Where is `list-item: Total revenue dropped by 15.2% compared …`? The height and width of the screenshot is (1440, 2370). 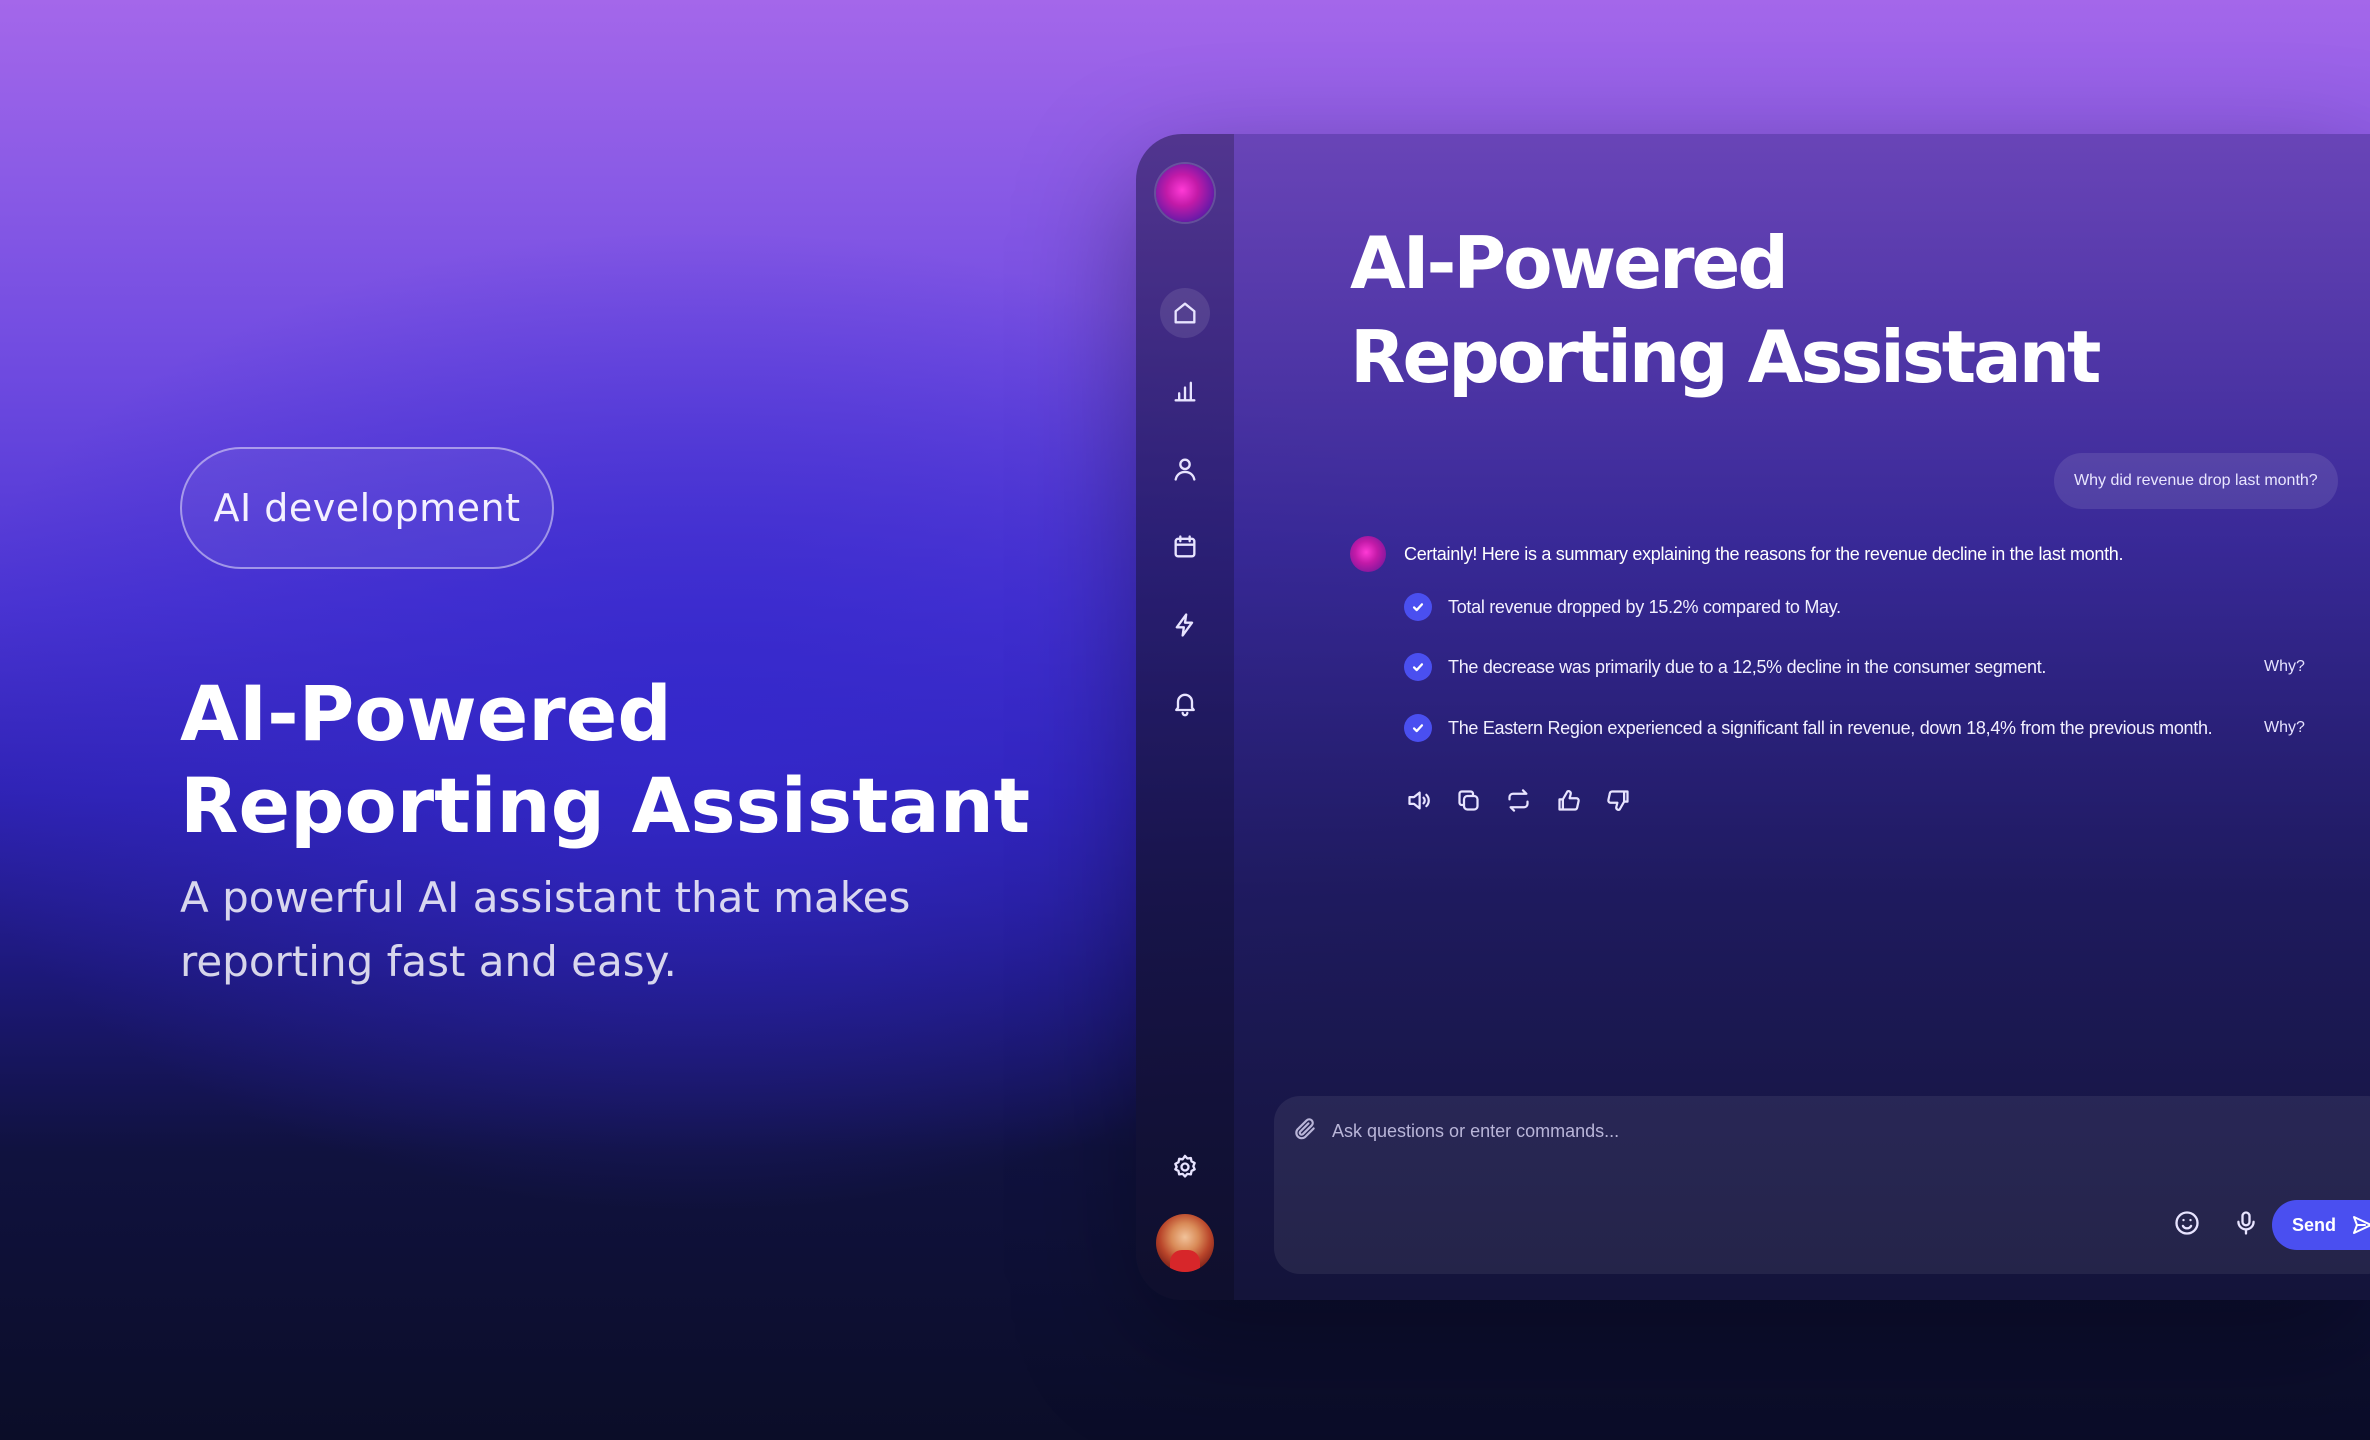 list-item: Total revenue dropped by 15.2% compared … is located at coordinates (1622, 607).